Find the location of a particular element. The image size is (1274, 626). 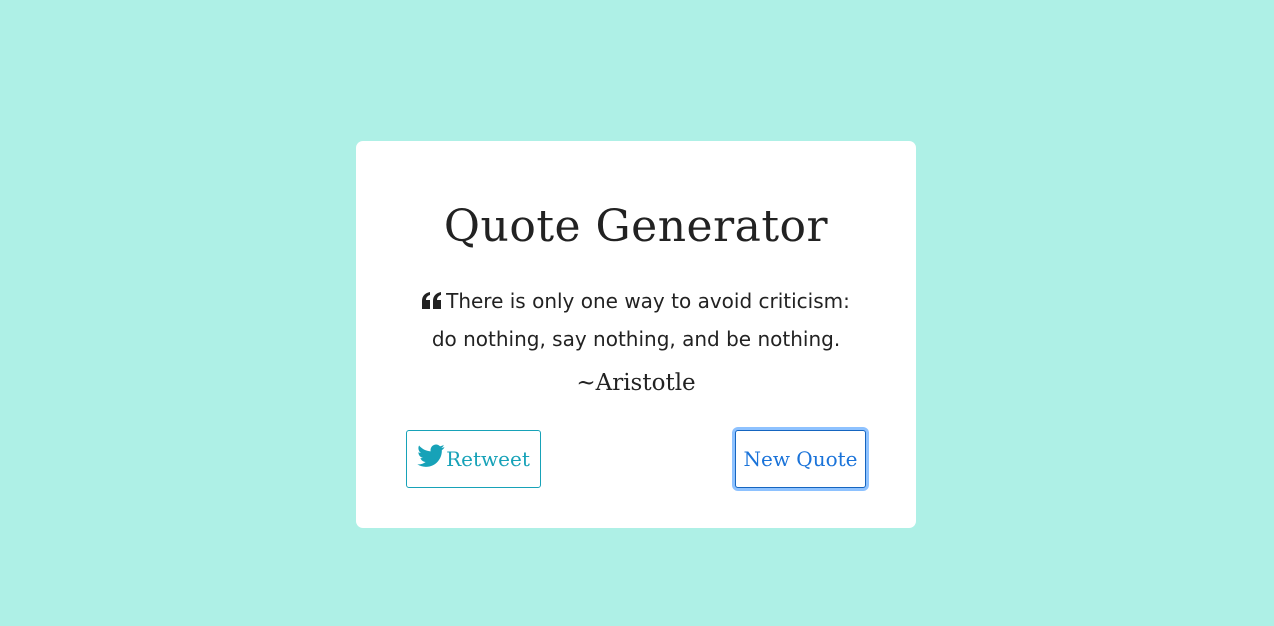

retweet-label: Retweet is located at coordinates (488, 459).